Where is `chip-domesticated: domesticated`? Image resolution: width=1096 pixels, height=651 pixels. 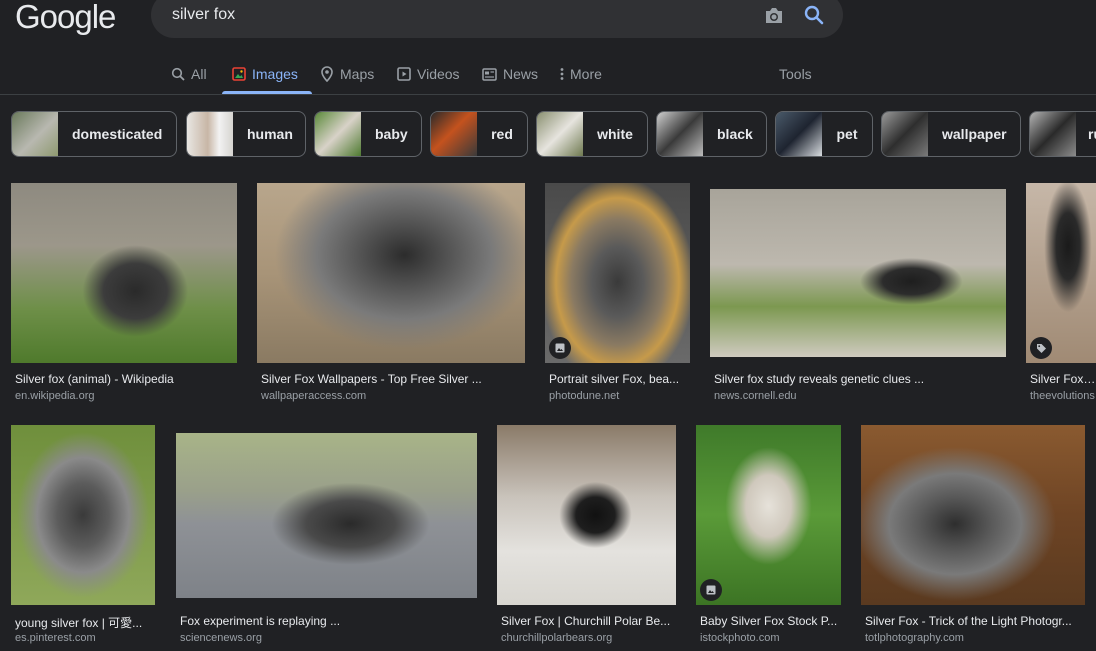
chip-domesticated: domesticated is located at coordinates (94, 134).